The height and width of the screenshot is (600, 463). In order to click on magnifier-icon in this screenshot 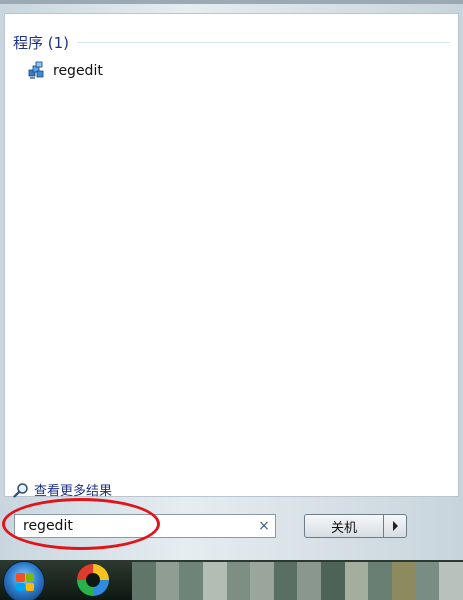, I will do `click(20, 490)`.